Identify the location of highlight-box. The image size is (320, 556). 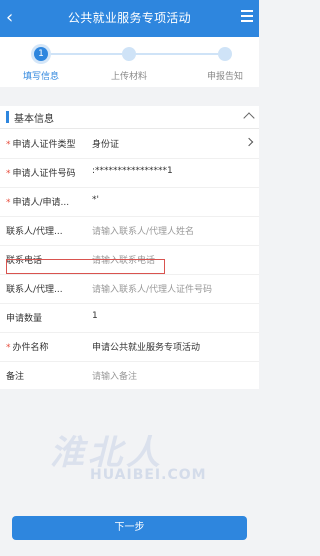
(85, 266).